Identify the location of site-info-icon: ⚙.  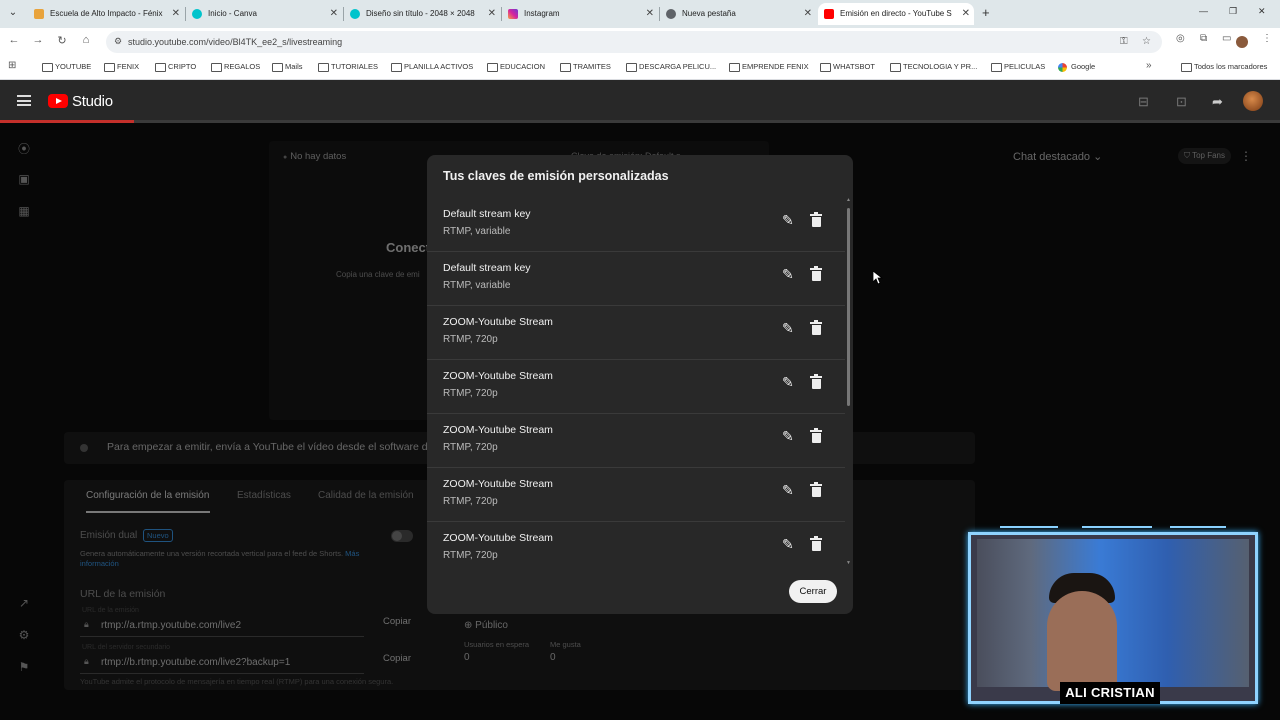
(118, 41).